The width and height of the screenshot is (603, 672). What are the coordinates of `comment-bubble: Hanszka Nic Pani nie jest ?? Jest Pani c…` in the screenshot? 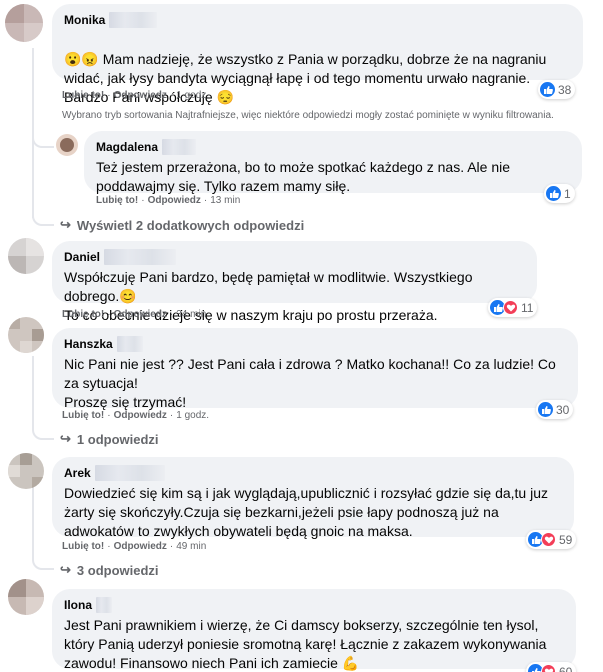 It's located at (315, 369).